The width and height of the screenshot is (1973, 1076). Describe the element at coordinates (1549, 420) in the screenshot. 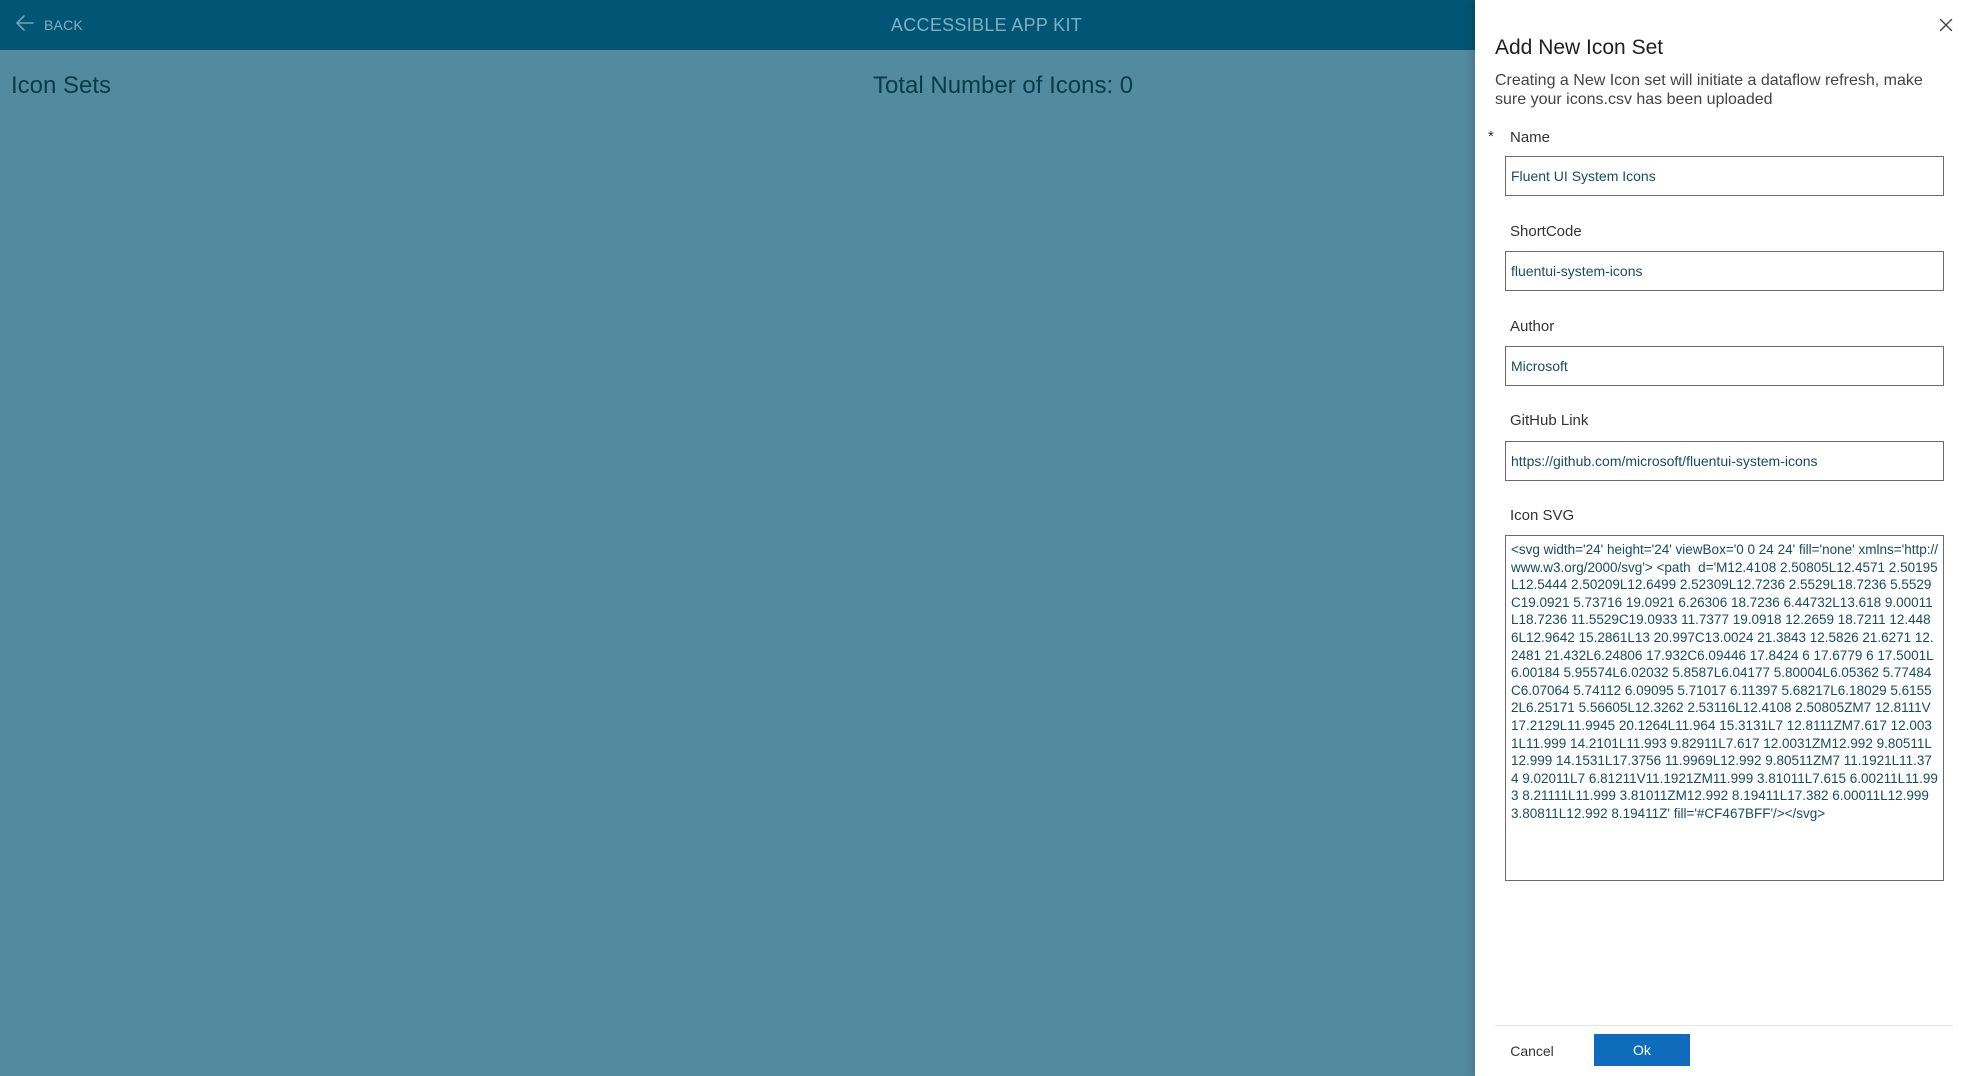

I see `github-link-label: GitHub Link` at that location.